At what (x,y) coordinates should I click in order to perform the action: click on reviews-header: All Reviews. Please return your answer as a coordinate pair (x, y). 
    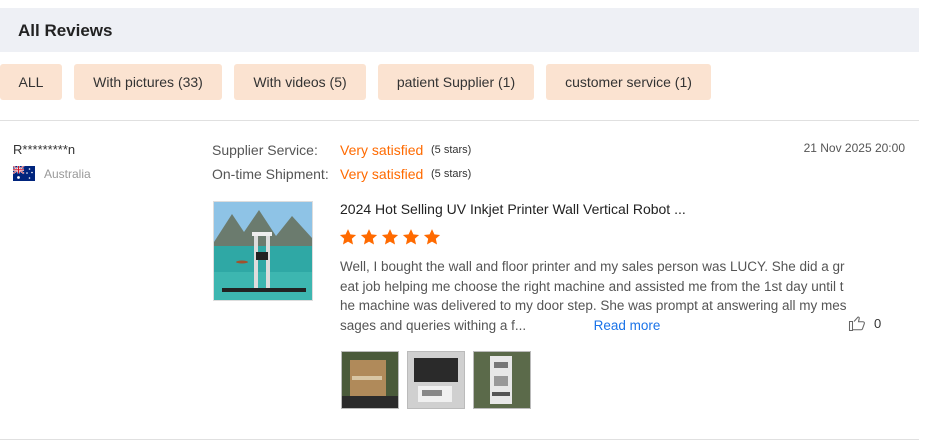
    Looking at the image, I should click on (459, 30).